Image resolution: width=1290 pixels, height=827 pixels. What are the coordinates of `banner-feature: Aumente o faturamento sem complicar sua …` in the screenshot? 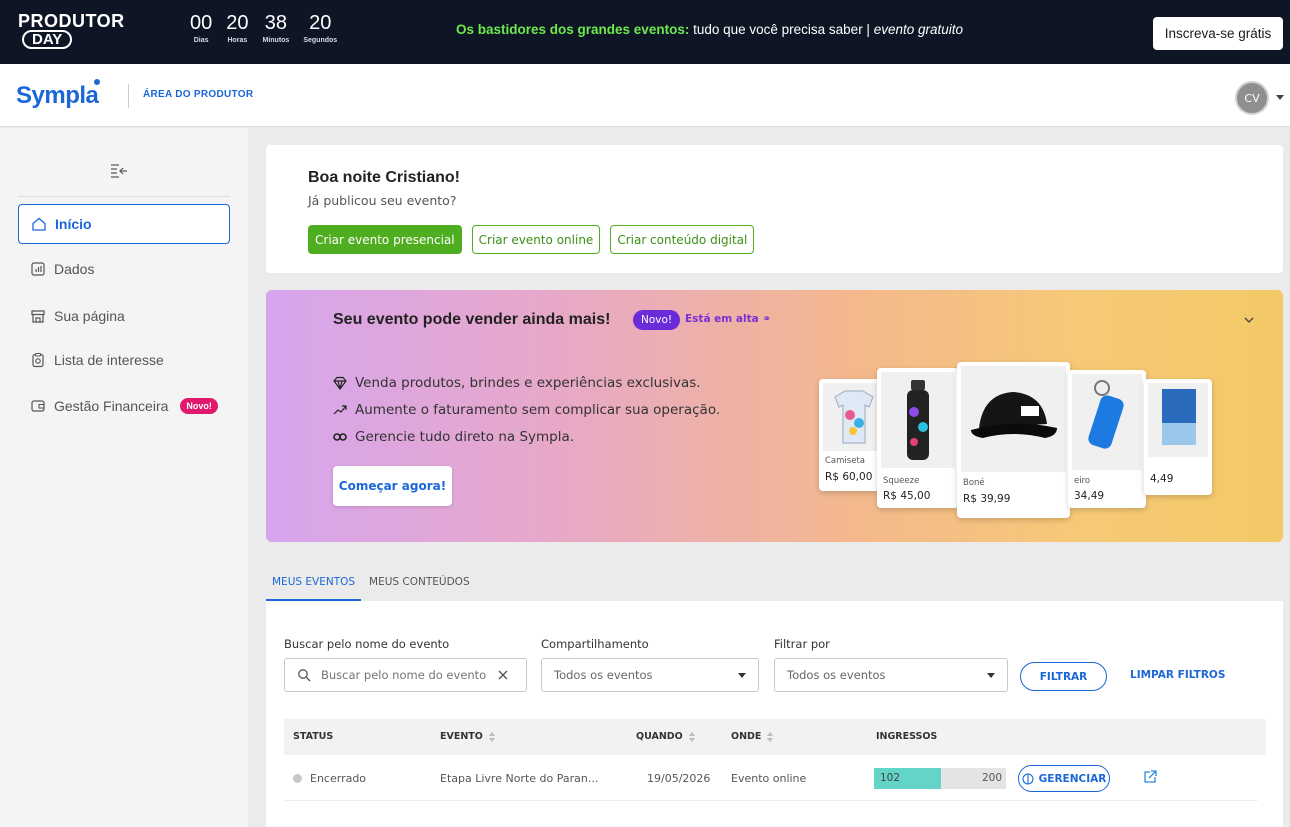 It's located at (526, 410).